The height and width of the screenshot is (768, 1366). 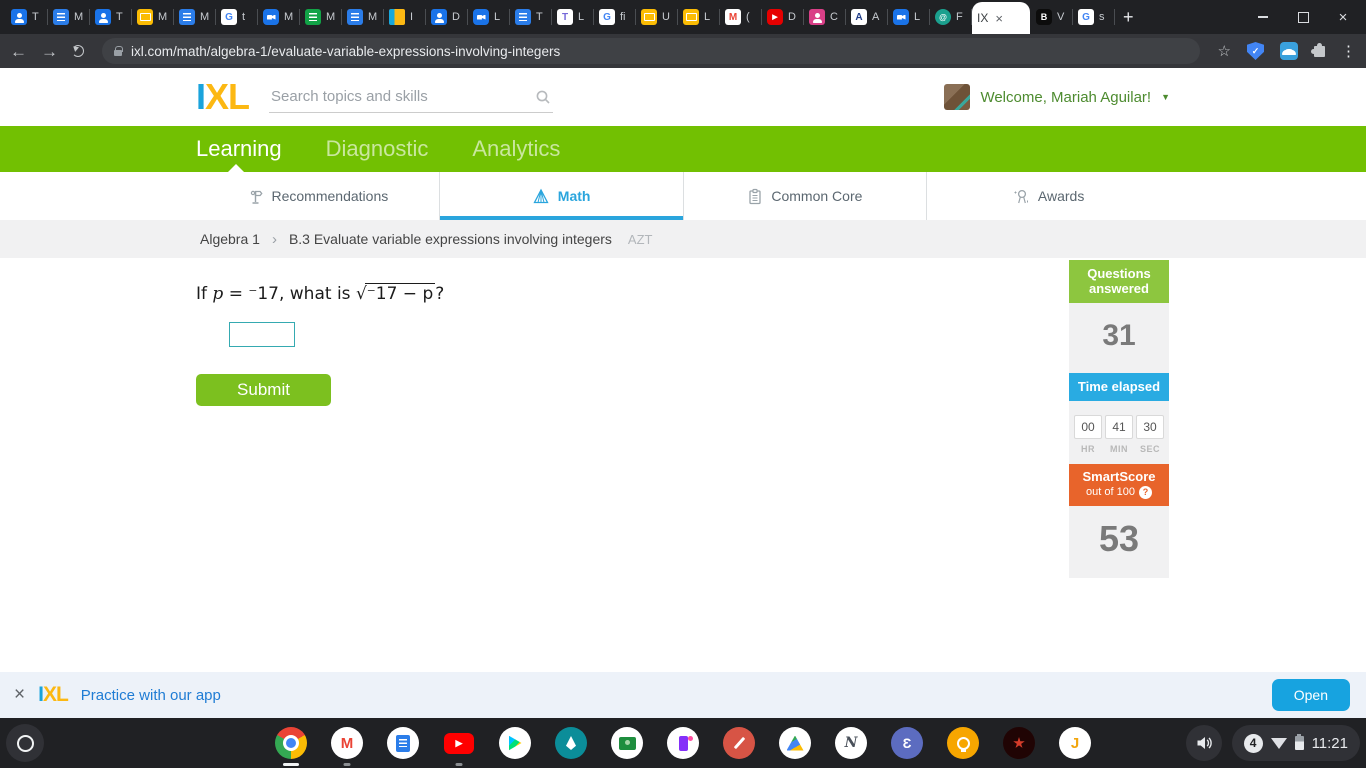 I want to click on breadcrumb-category: Algebra 1, so click(x=230, y=239).